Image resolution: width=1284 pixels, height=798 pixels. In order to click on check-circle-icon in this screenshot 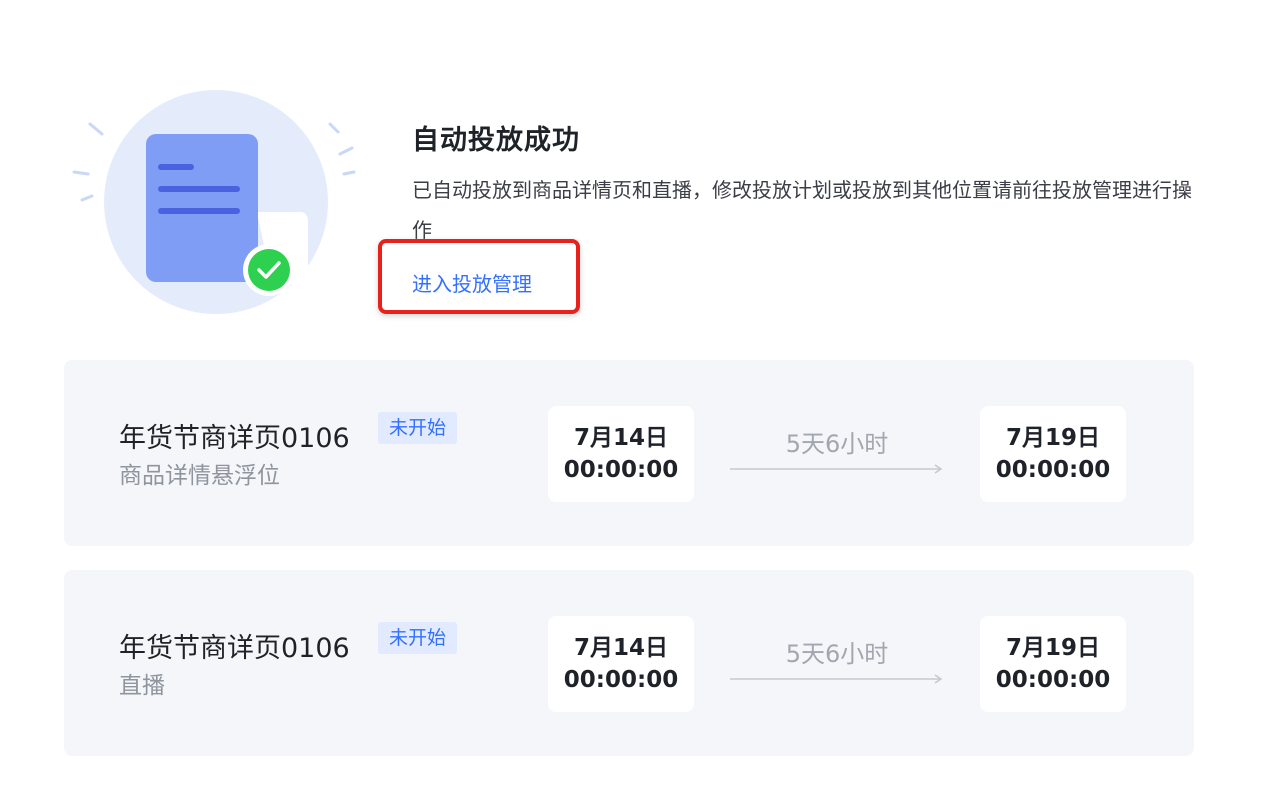, I will do `click(269, 270)`.